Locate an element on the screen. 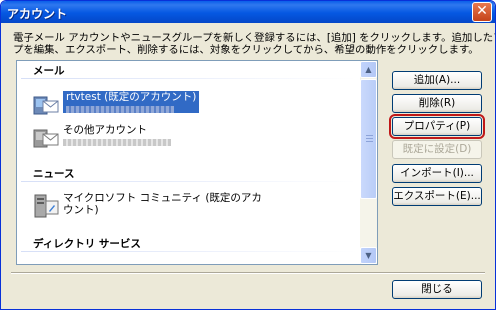 The image size is (496, 310). account-name-line-2: ウント) is located at coordinates (81, 210).